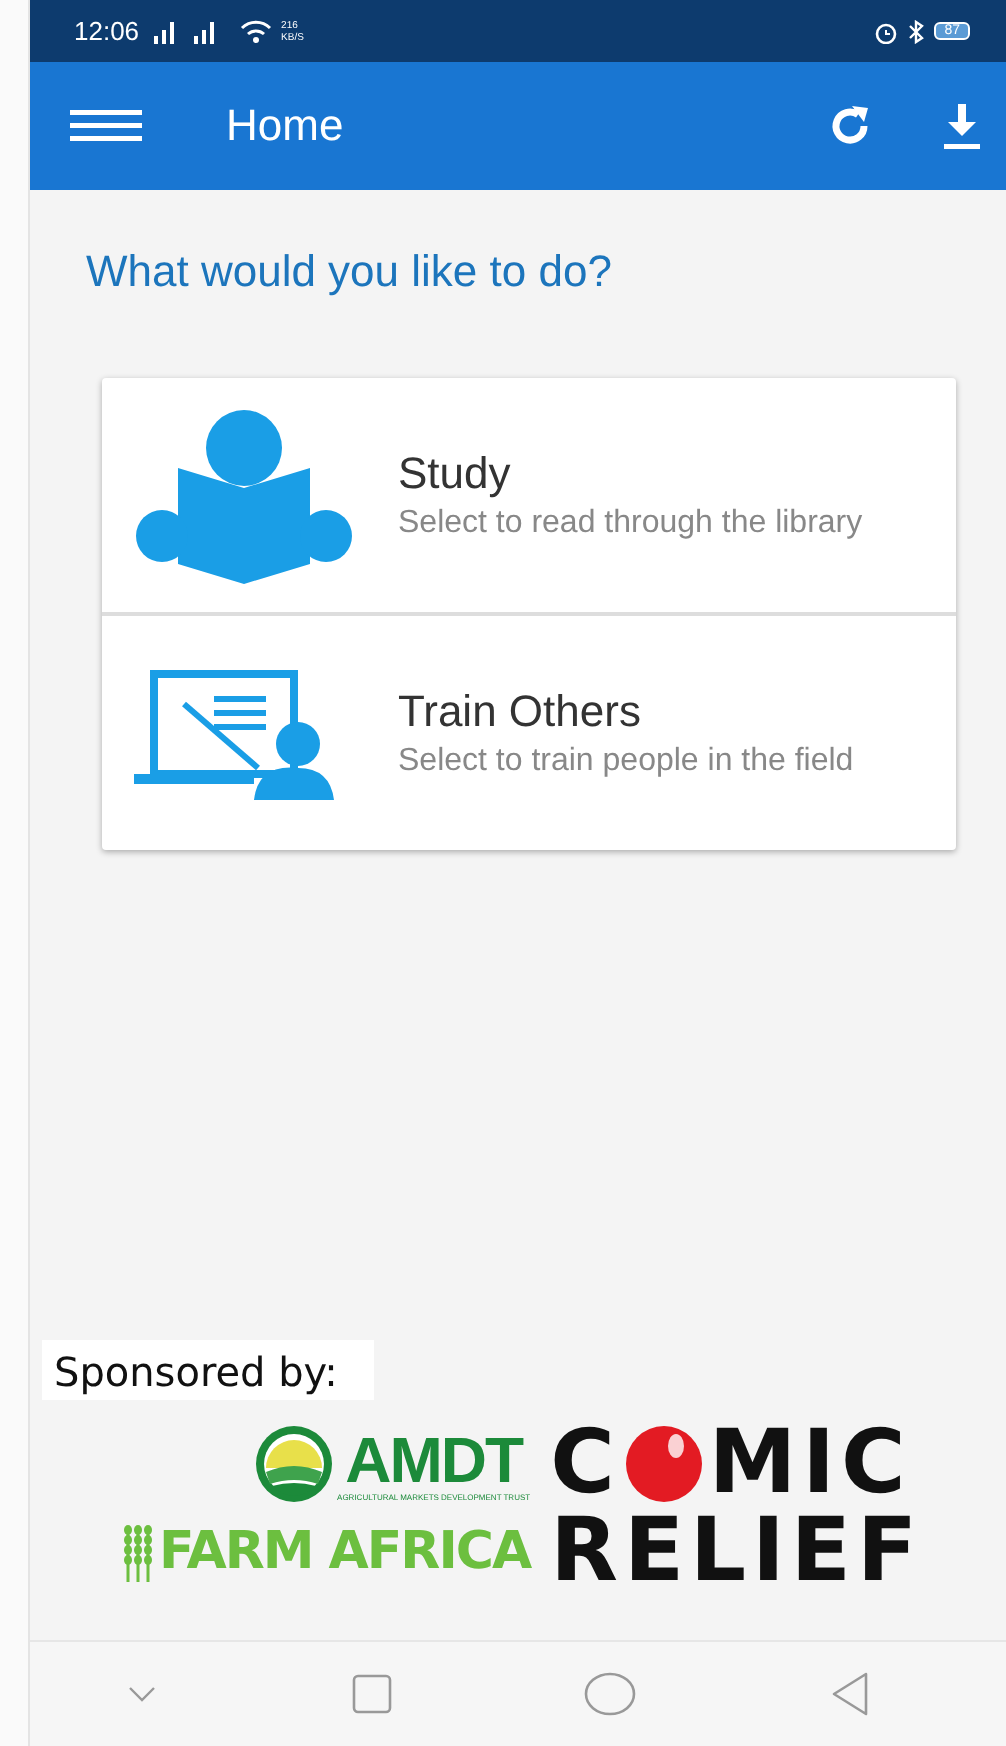  Describe the element at coordinates (142, 1694) in the screenshot. I see `chevron-down-icon` at that location.